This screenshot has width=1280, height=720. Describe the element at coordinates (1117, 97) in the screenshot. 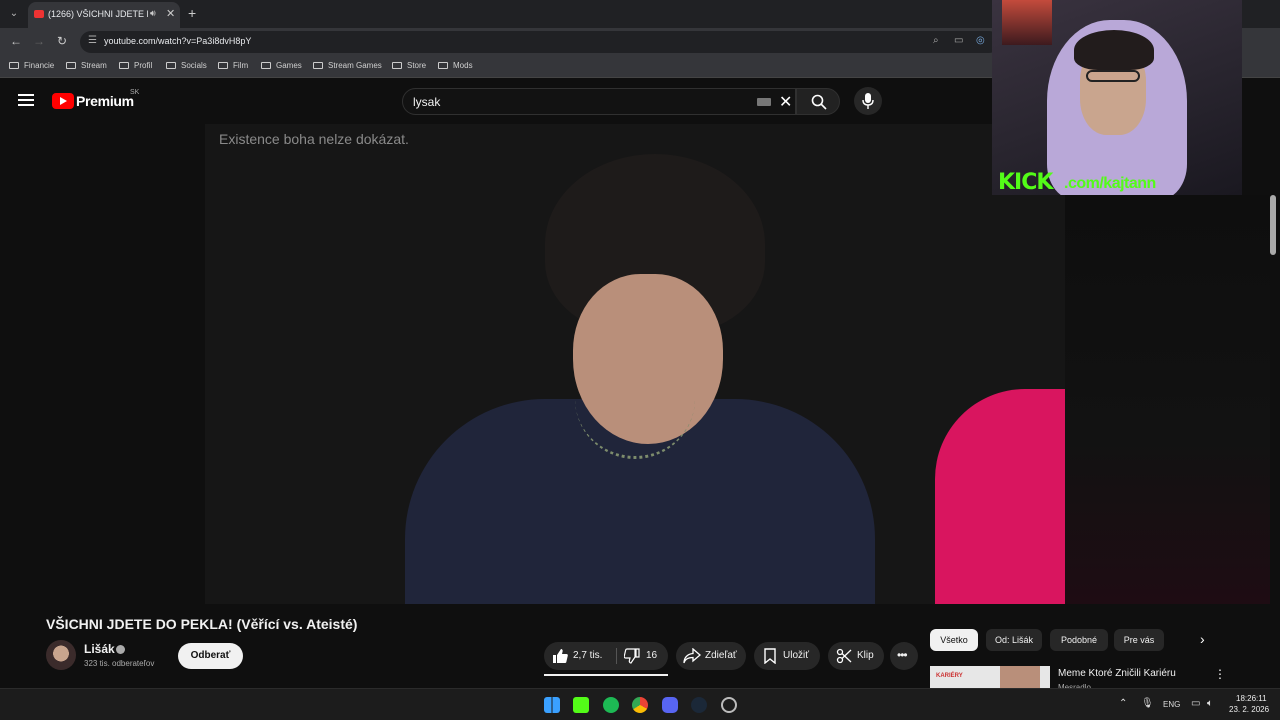

I see `webcam-overlay: KICK .com/kajtann` at that location.